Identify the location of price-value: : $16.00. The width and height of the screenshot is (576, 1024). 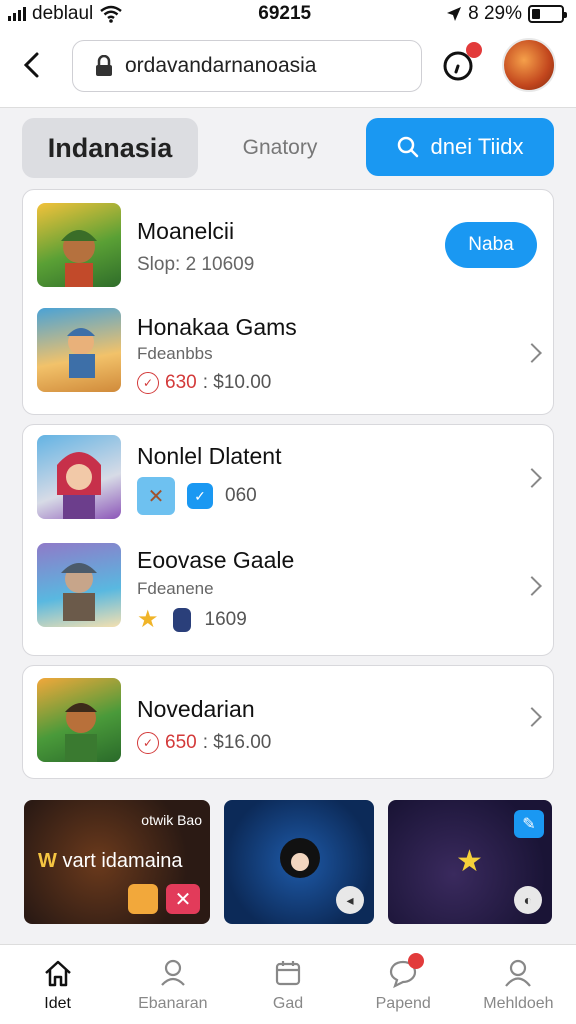
(237, 742).